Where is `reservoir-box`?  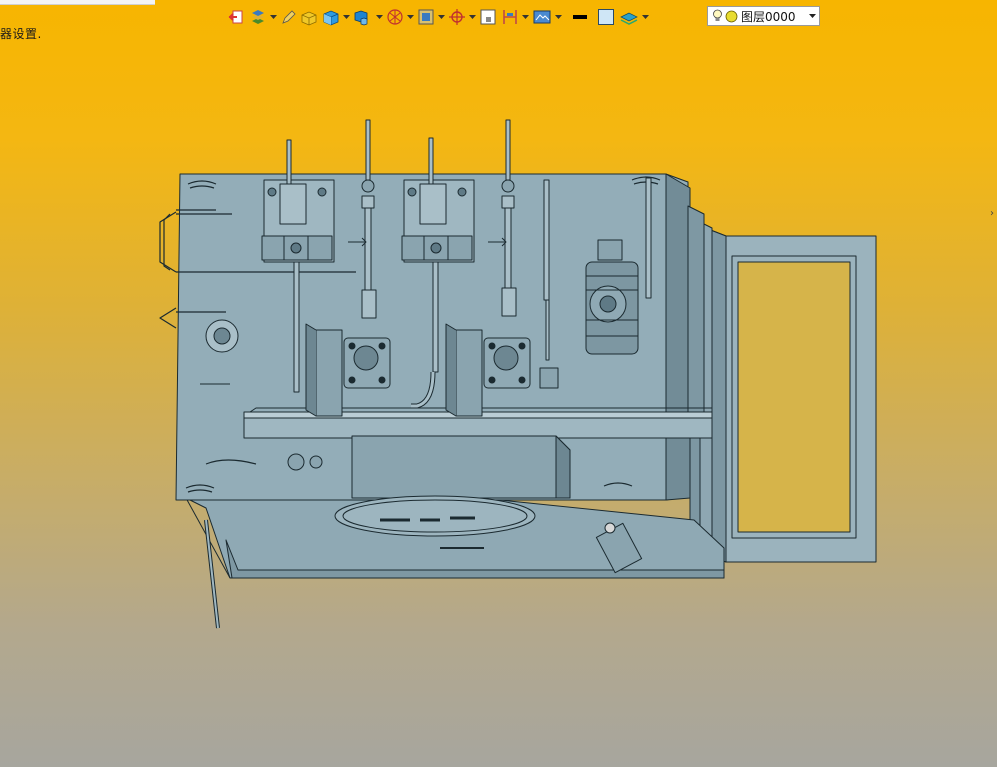 reservoir-box is located at coordinates (461, 467).